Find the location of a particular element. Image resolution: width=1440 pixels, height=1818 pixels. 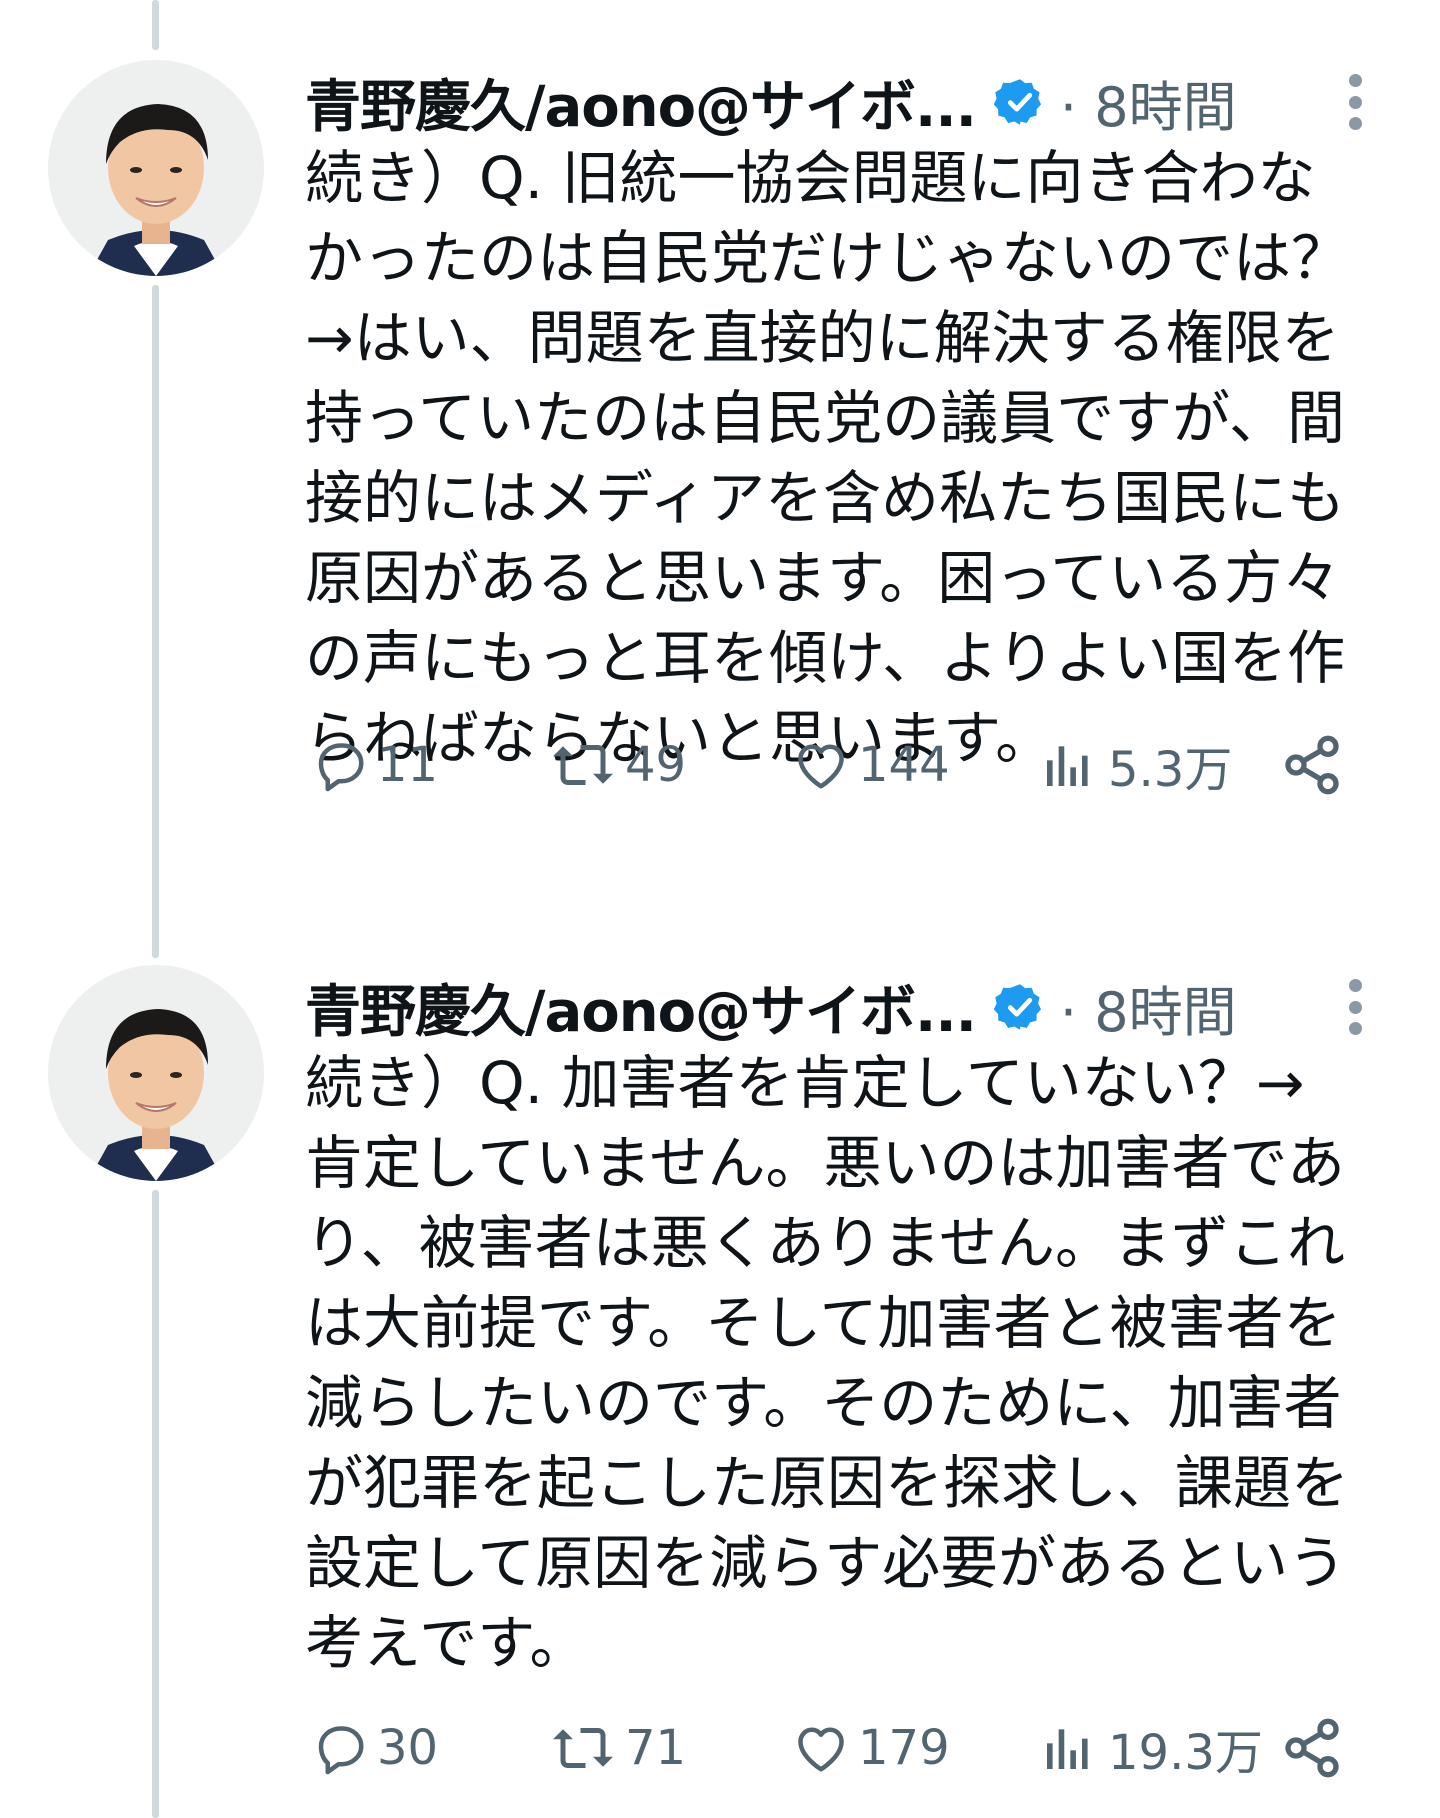

retweet-button: 49 is located at coordinates (616, 765).